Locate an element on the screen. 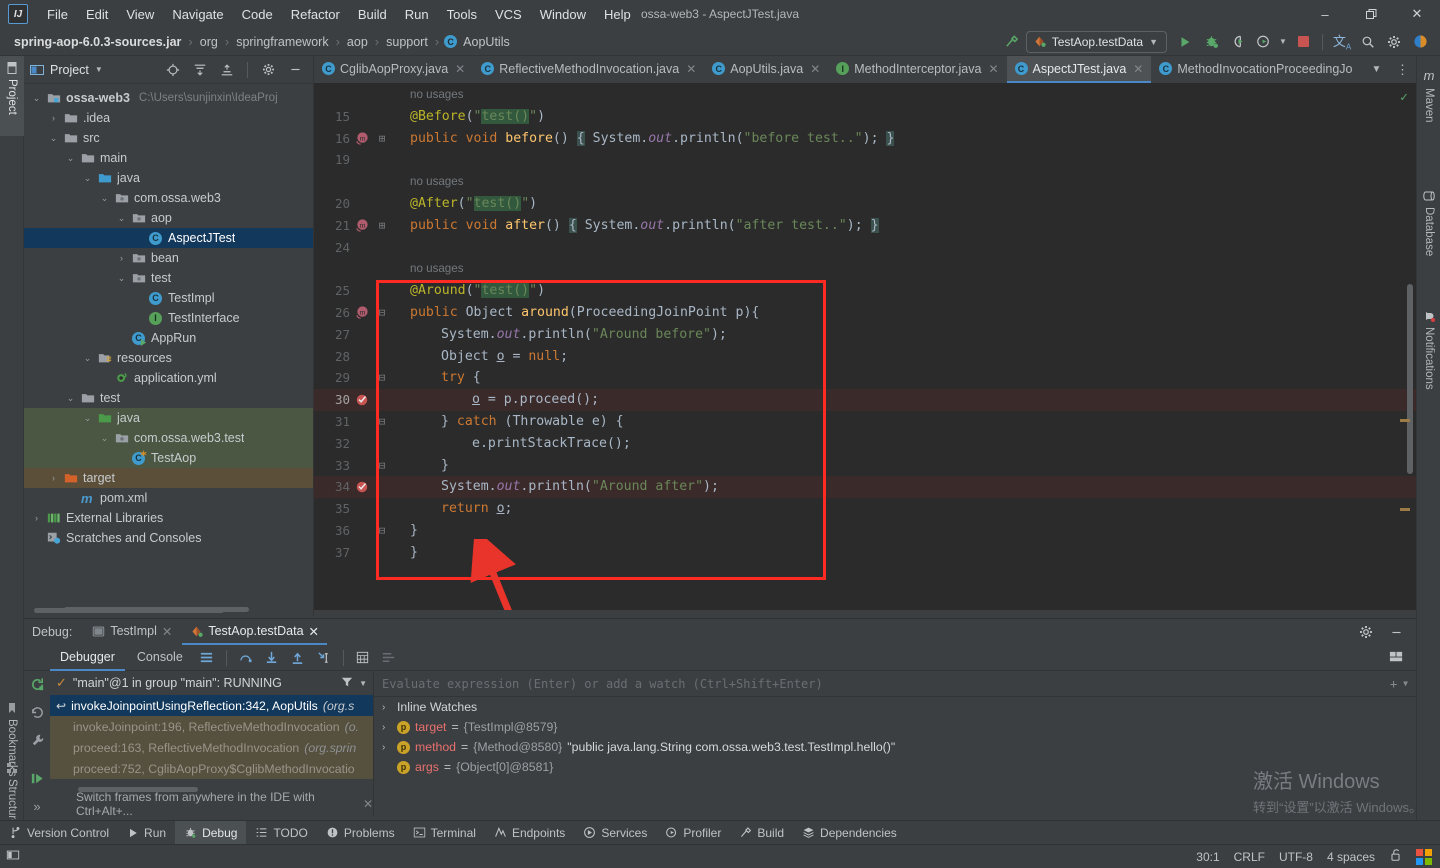 This screenshot has height=868, width=1440. indent-setting: 4 spaces is located at coordinates (1351, 857).